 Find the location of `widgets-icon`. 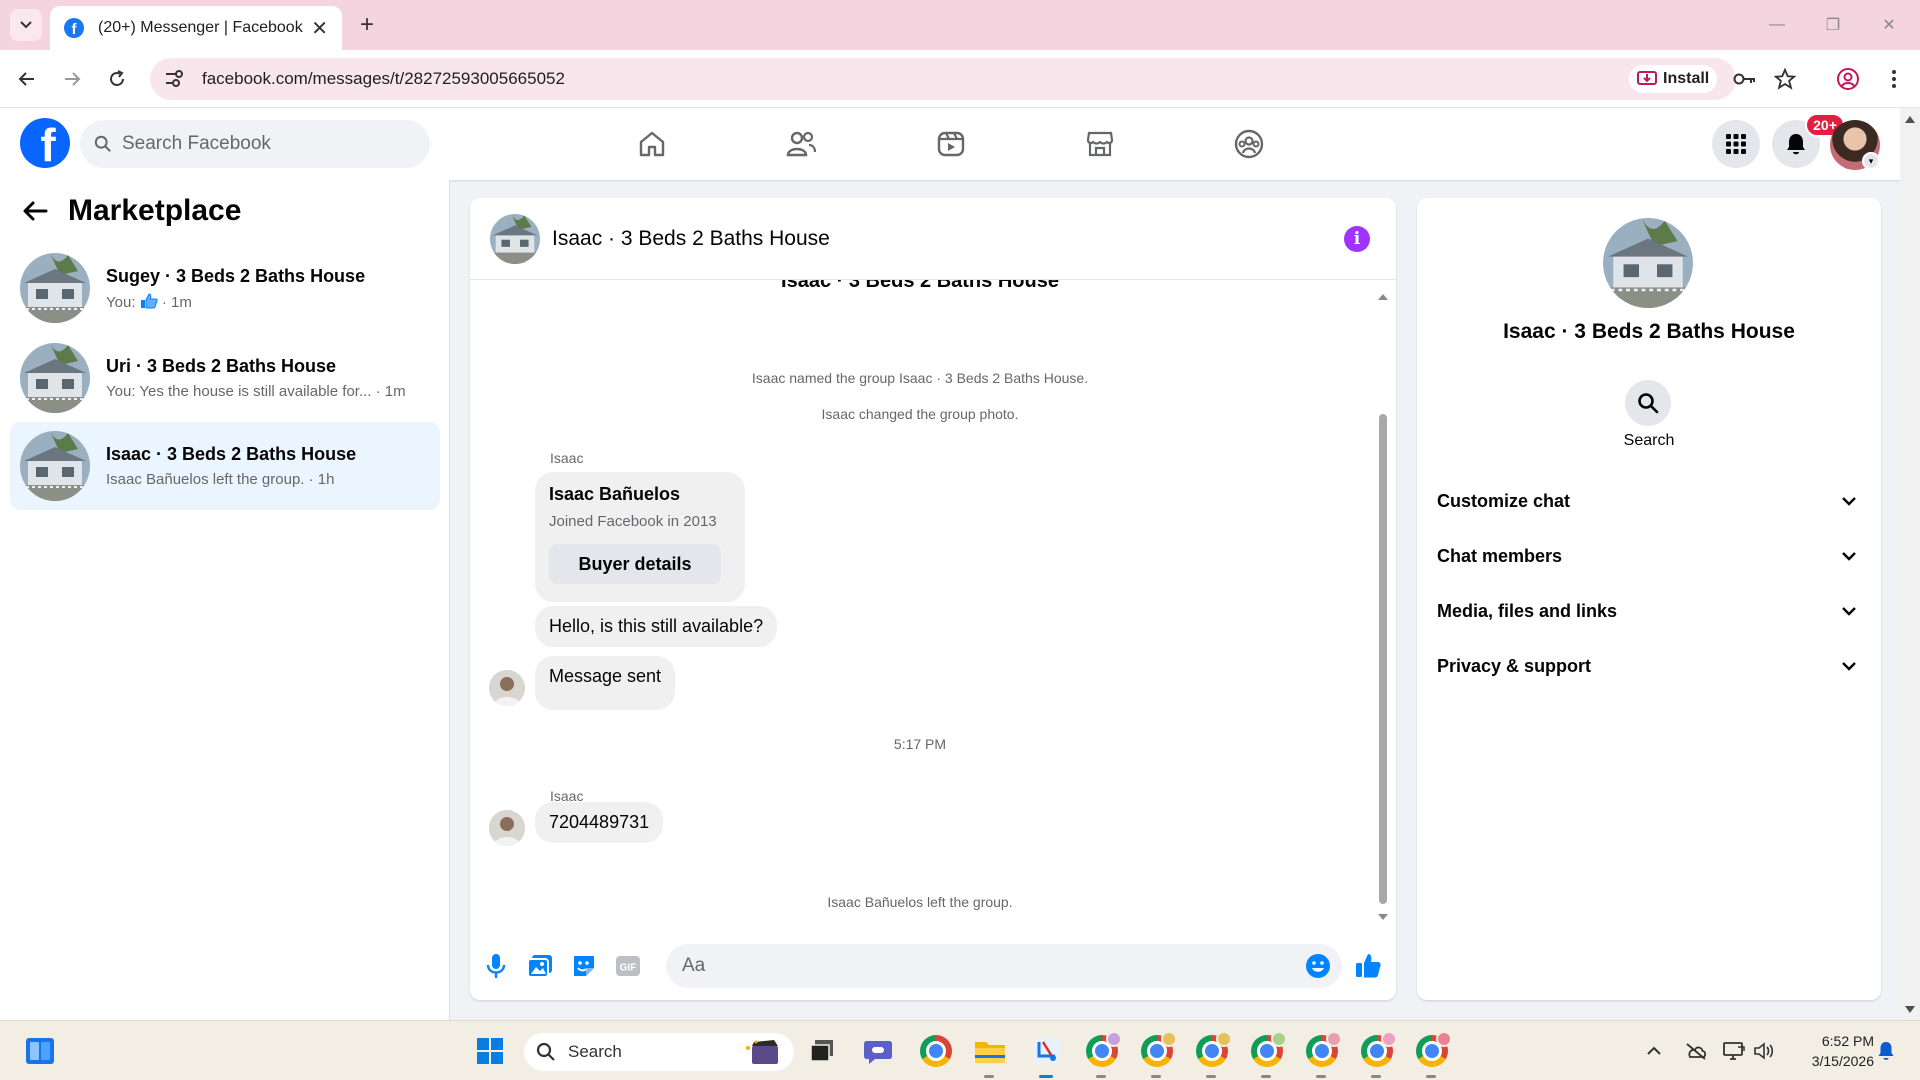

widgets-icon is located at coordinates (40, 1051).